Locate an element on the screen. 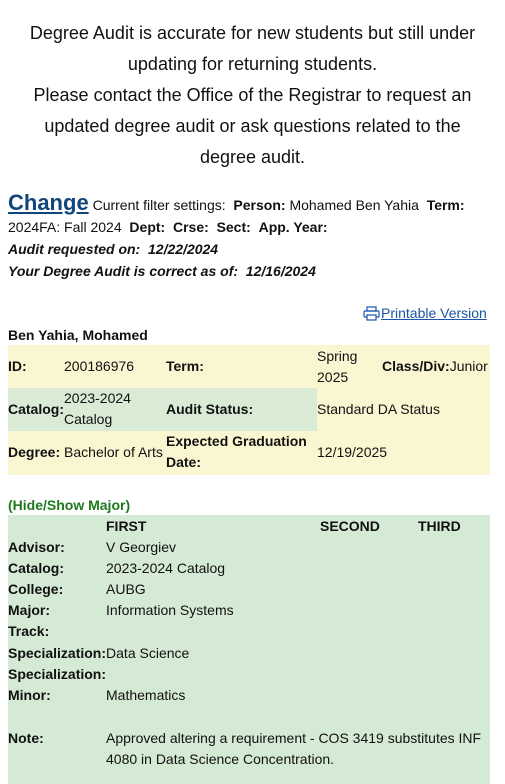 This screenshot has height=784, width=505. col-third-header: THIRD is located at coordinates (439, 526).